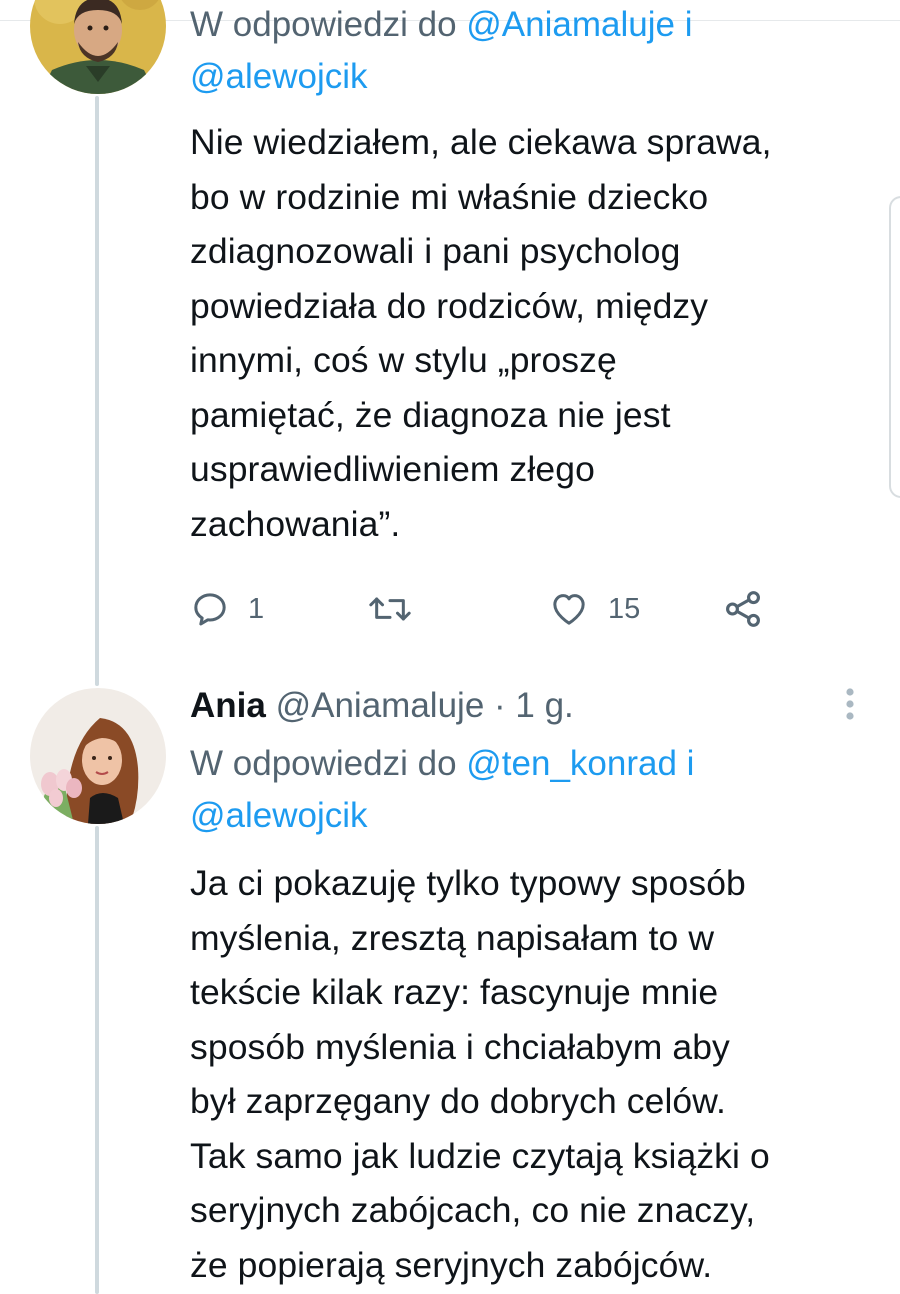 Image resolution: width=900 pixels, height=1294 pixels. I want to click on more-vertical-icon, so click(850, 706).